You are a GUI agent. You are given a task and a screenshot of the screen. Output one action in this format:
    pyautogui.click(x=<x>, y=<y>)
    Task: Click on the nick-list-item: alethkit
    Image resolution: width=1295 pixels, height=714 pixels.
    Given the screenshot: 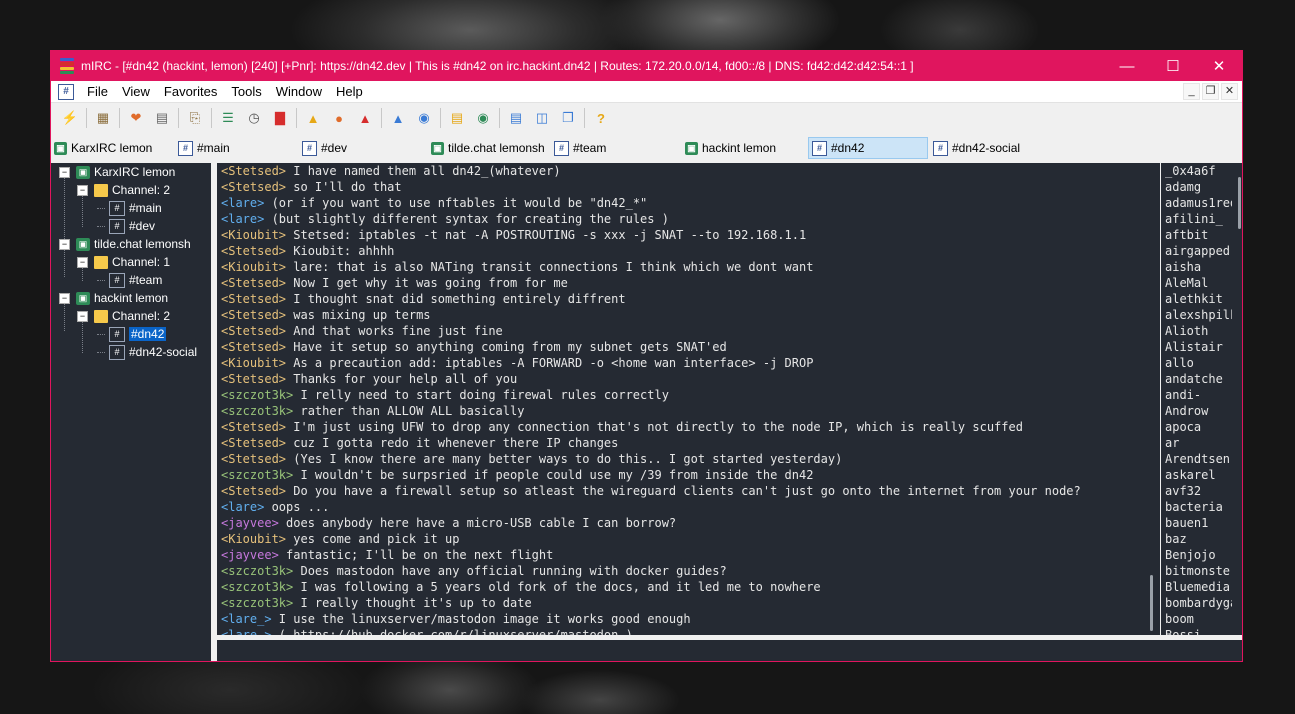 What is the action you would take?
    pyautogui.click(x=1201, y=299)
    